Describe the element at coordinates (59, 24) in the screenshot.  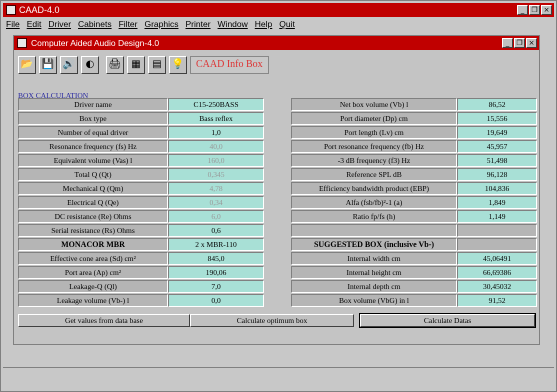
I see `menu-driver: Driver` at that location.